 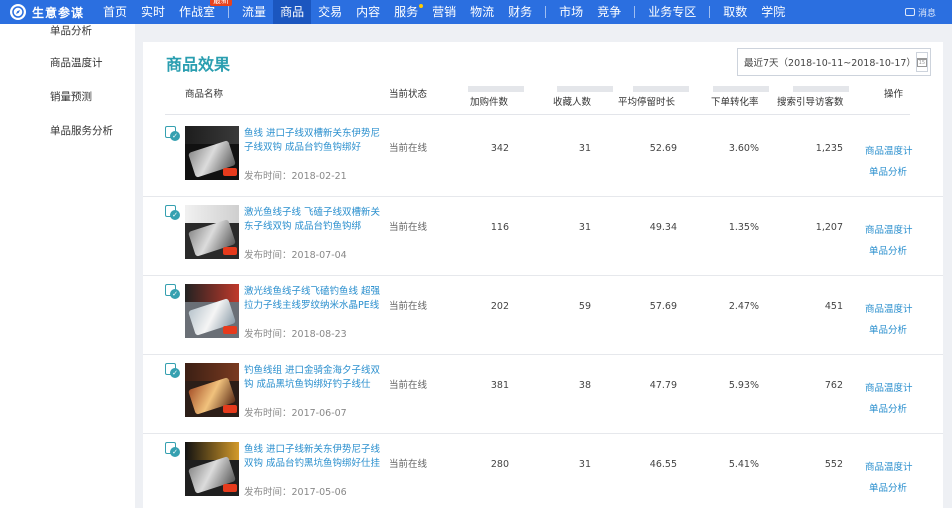 I want to click on nav-marketing: 营销, so click(x=444, y=12).